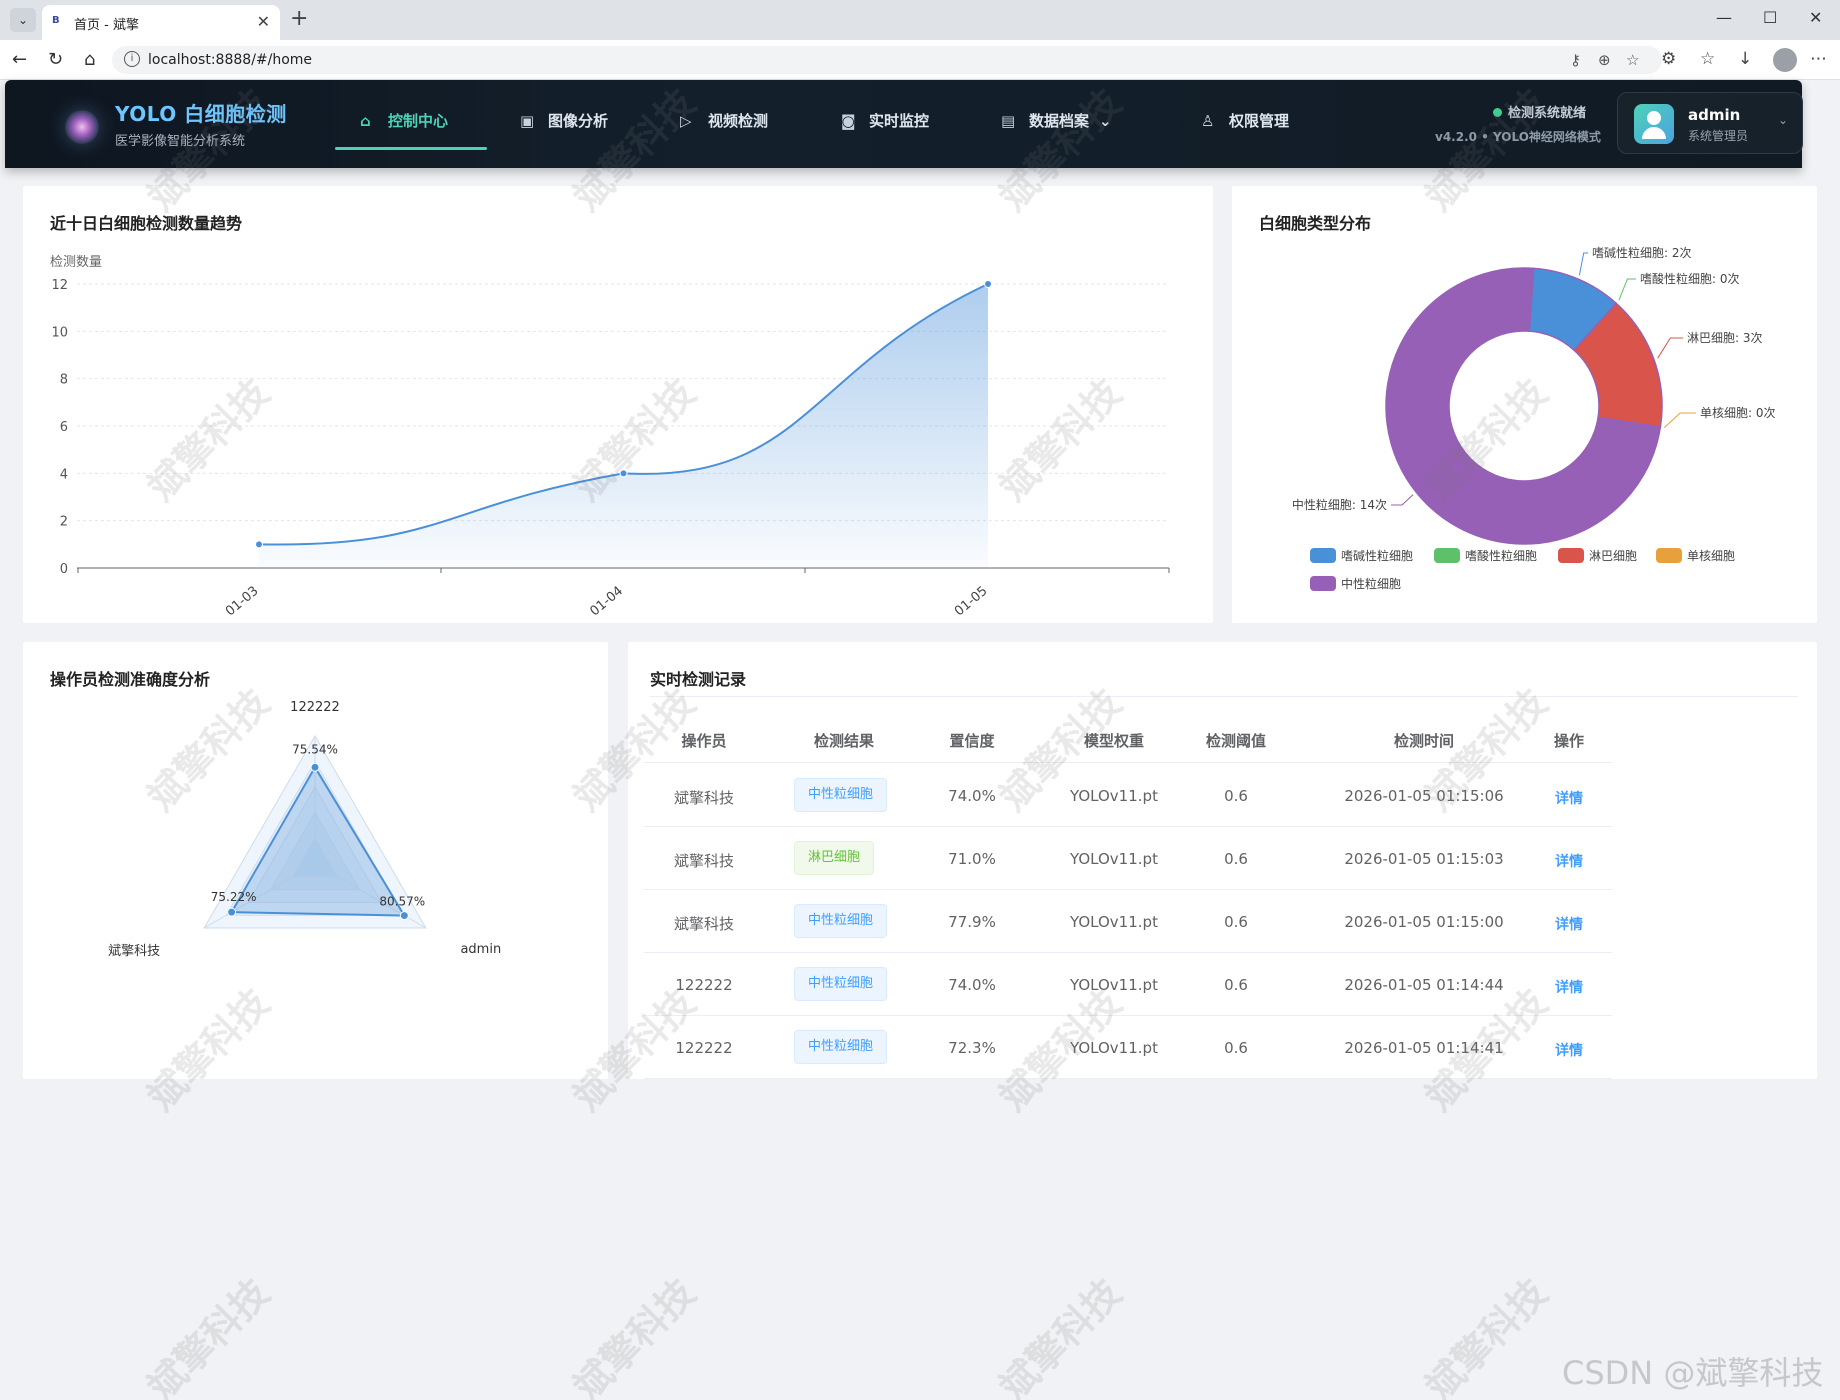 This screenshot has height=1400, width=1840. I want to click on tab-list-chevron-icon: ⌄, so click(23, 20).